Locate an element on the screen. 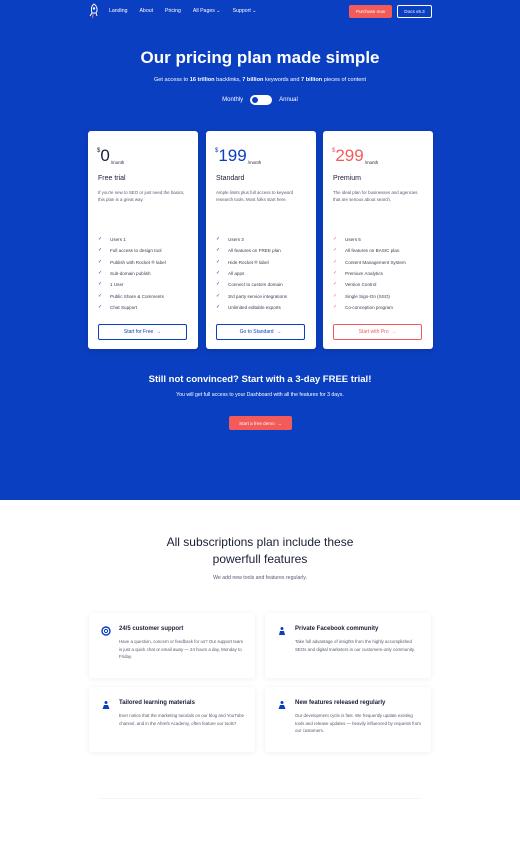 The image size is (520, 844). plan-feature: ✓ Publish with Rocket ® label is located at coordinates (132, 262).